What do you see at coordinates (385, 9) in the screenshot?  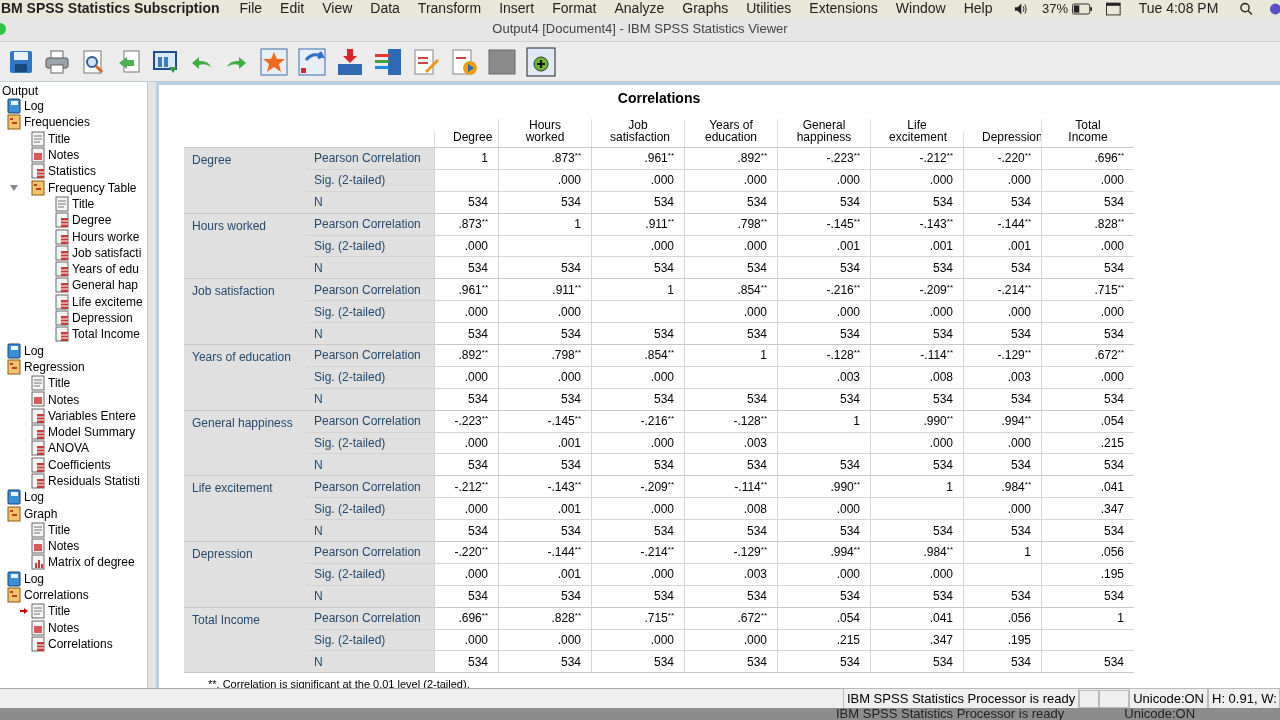 I see `menu-item: Data` at bounding box center [385, 9].